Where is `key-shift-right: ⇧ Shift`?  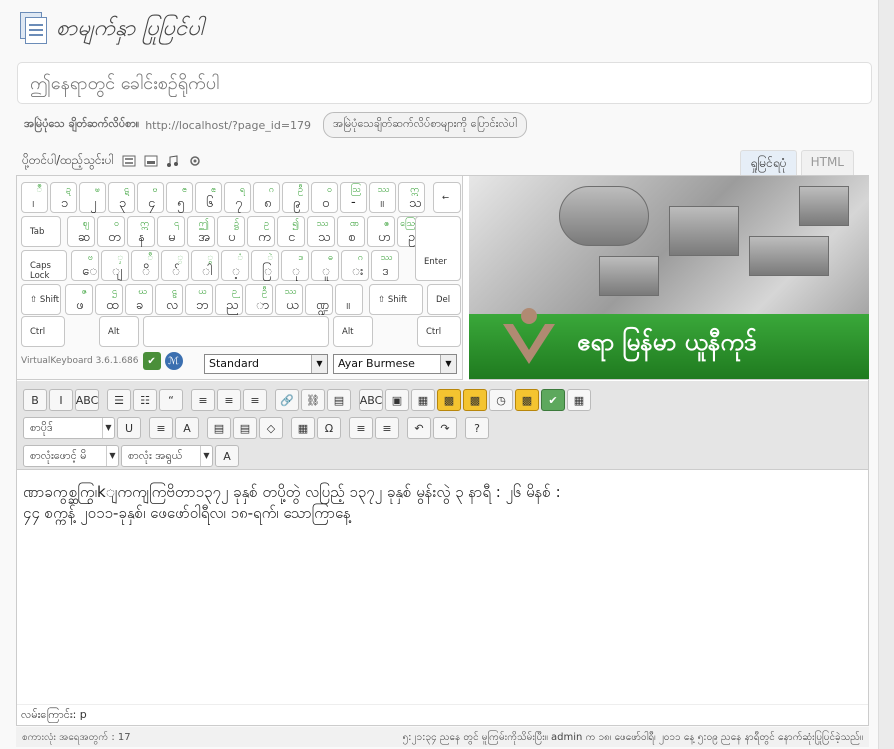 key-shift-right: ⇧ Shift is located at coordinates (396, 299).